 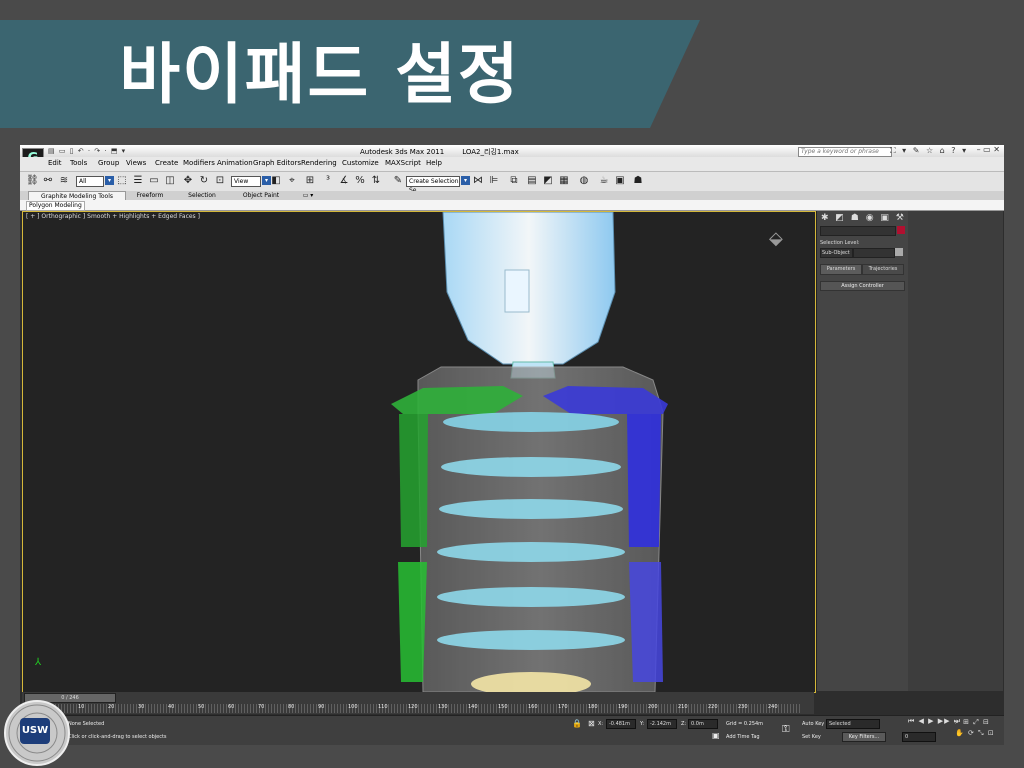 What do you see at coordinates (601, 724) in the screenshot?
I see `x-label: X:` at bounding box center [601, 724].